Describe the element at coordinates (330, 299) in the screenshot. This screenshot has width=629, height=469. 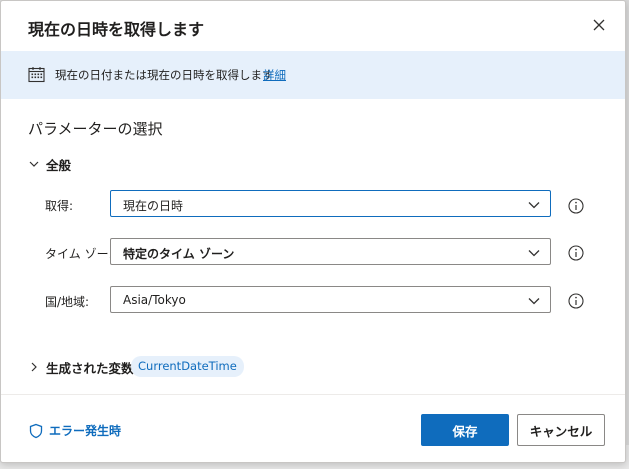
I see `country-region-dropdown: Asia/Tokyo` at that location.